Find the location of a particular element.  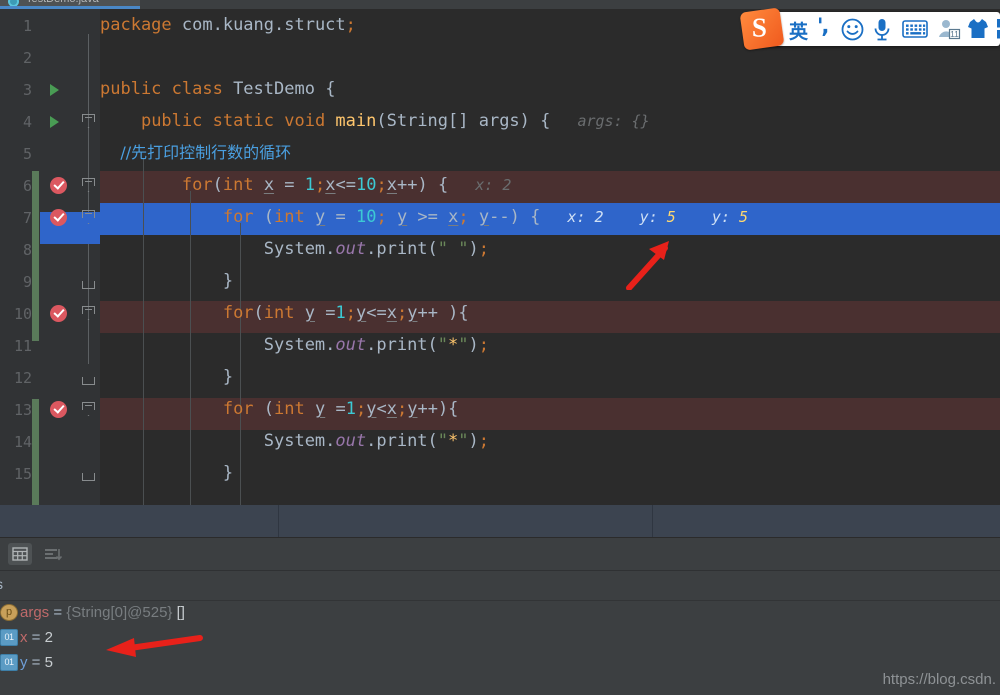

gutter-line-3: 3 is located at coordinates (50, 89).